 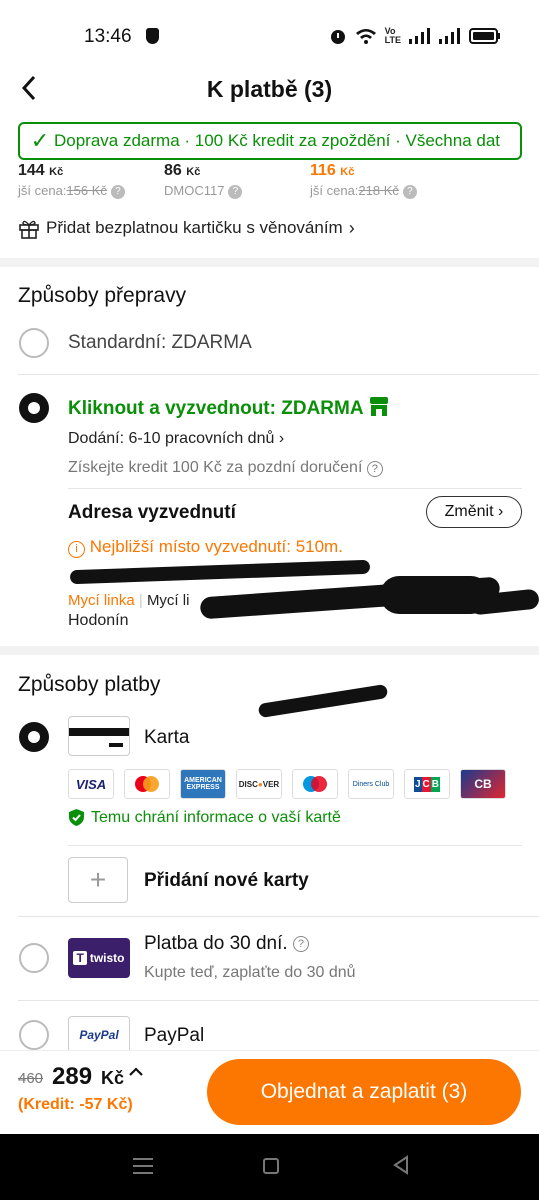 What do you see at coordinates (363, 180) in the screenshot?
I see `product-price: 116 Kč jší cena:218 Kč?` at bounding box center [363, 180].